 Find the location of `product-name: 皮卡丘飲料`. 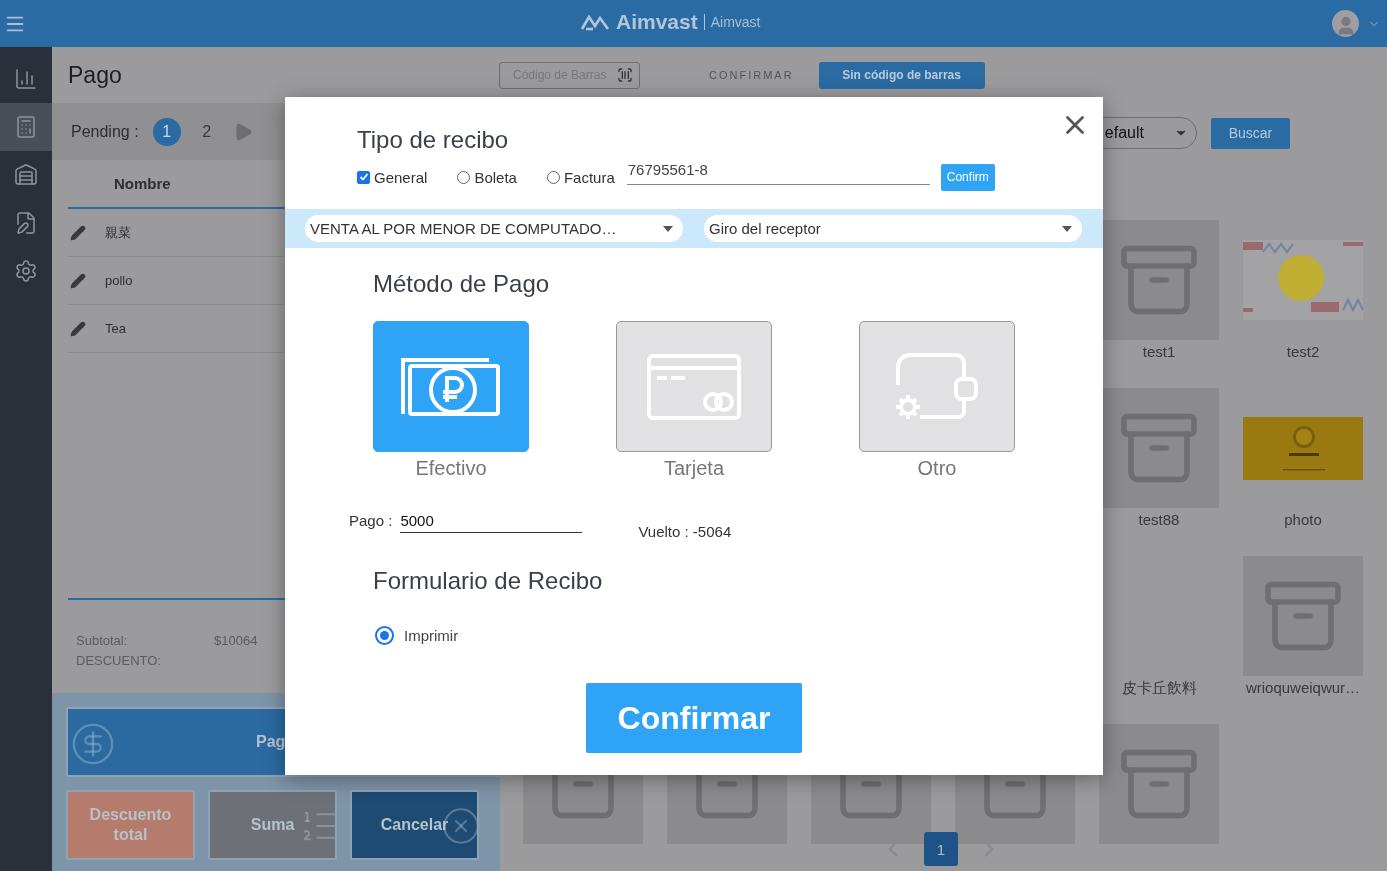

product-name: 皮卡丘飲料 is located at coordinates (1159, 688).